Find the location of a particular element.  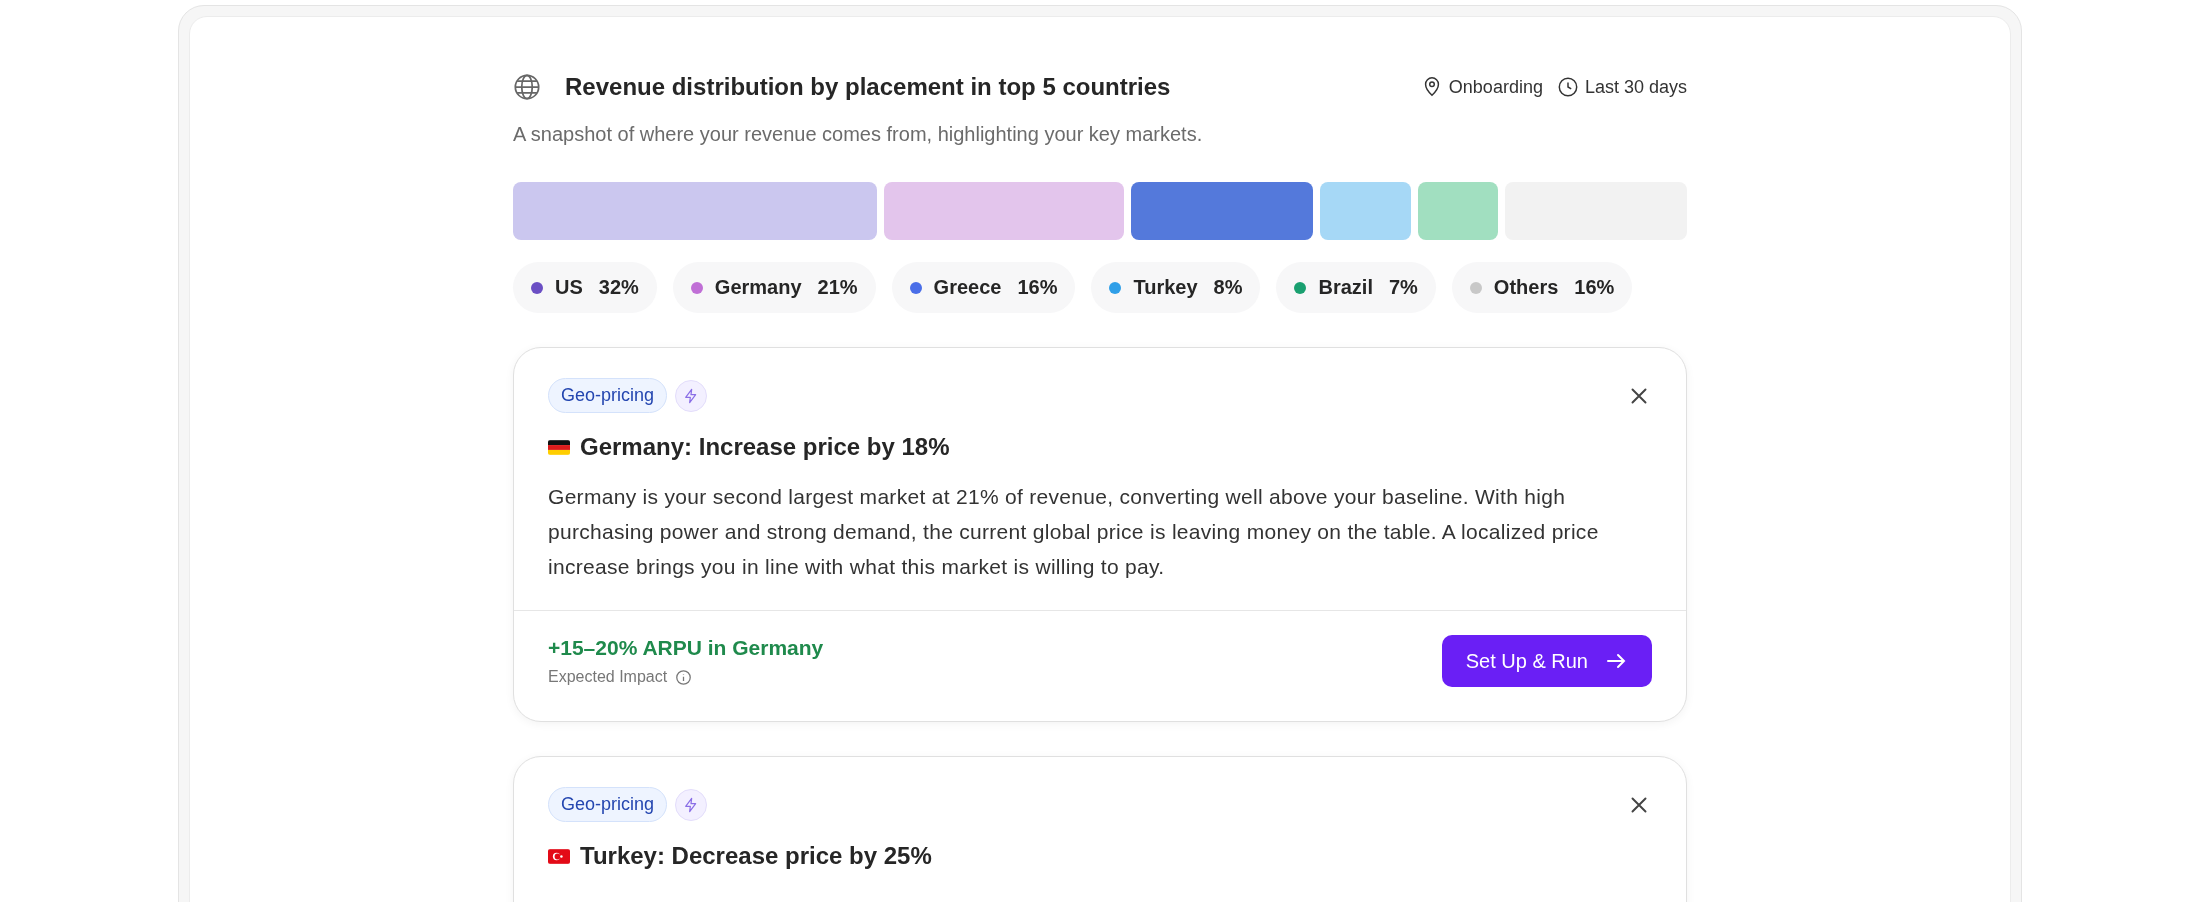

globe-icon is located at coordinates (527, 87).